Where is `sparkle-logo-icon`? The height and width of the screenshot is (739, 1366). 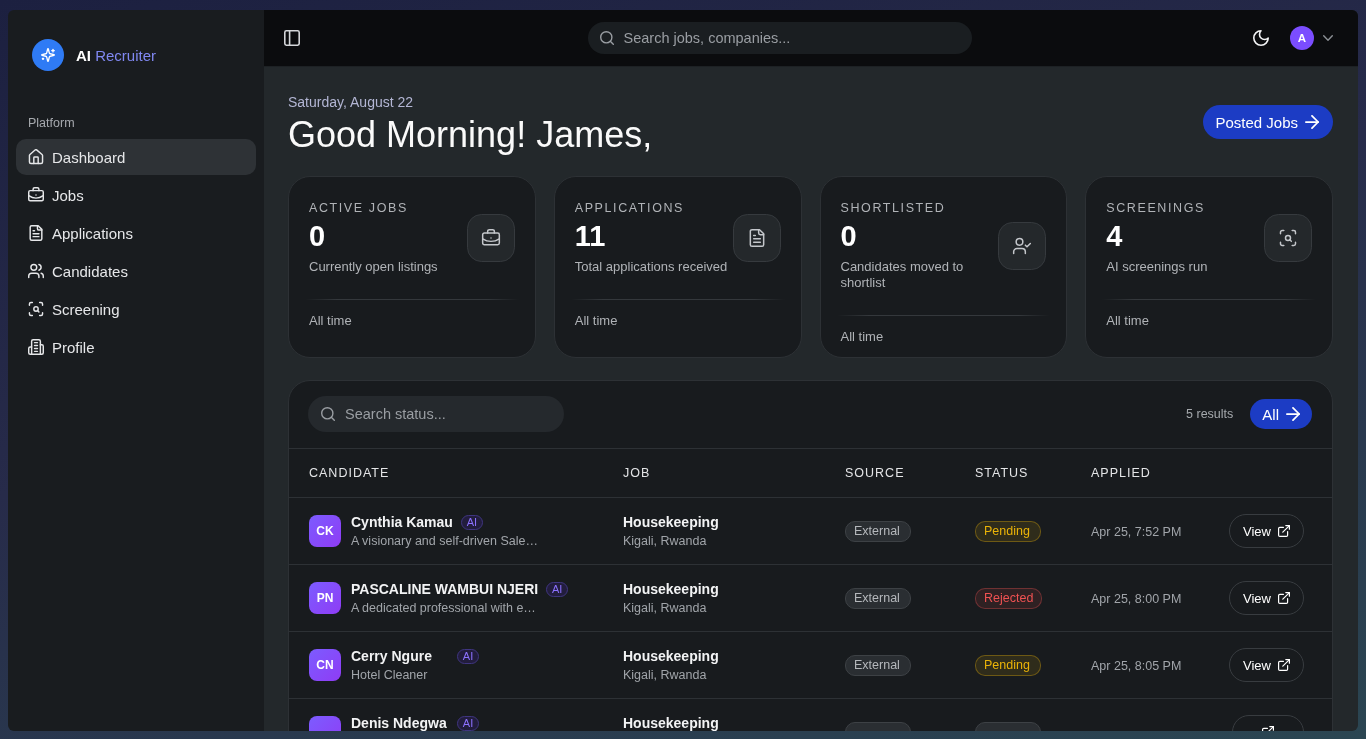 sparkle-logo-icon is located at coordinates (48, 55).